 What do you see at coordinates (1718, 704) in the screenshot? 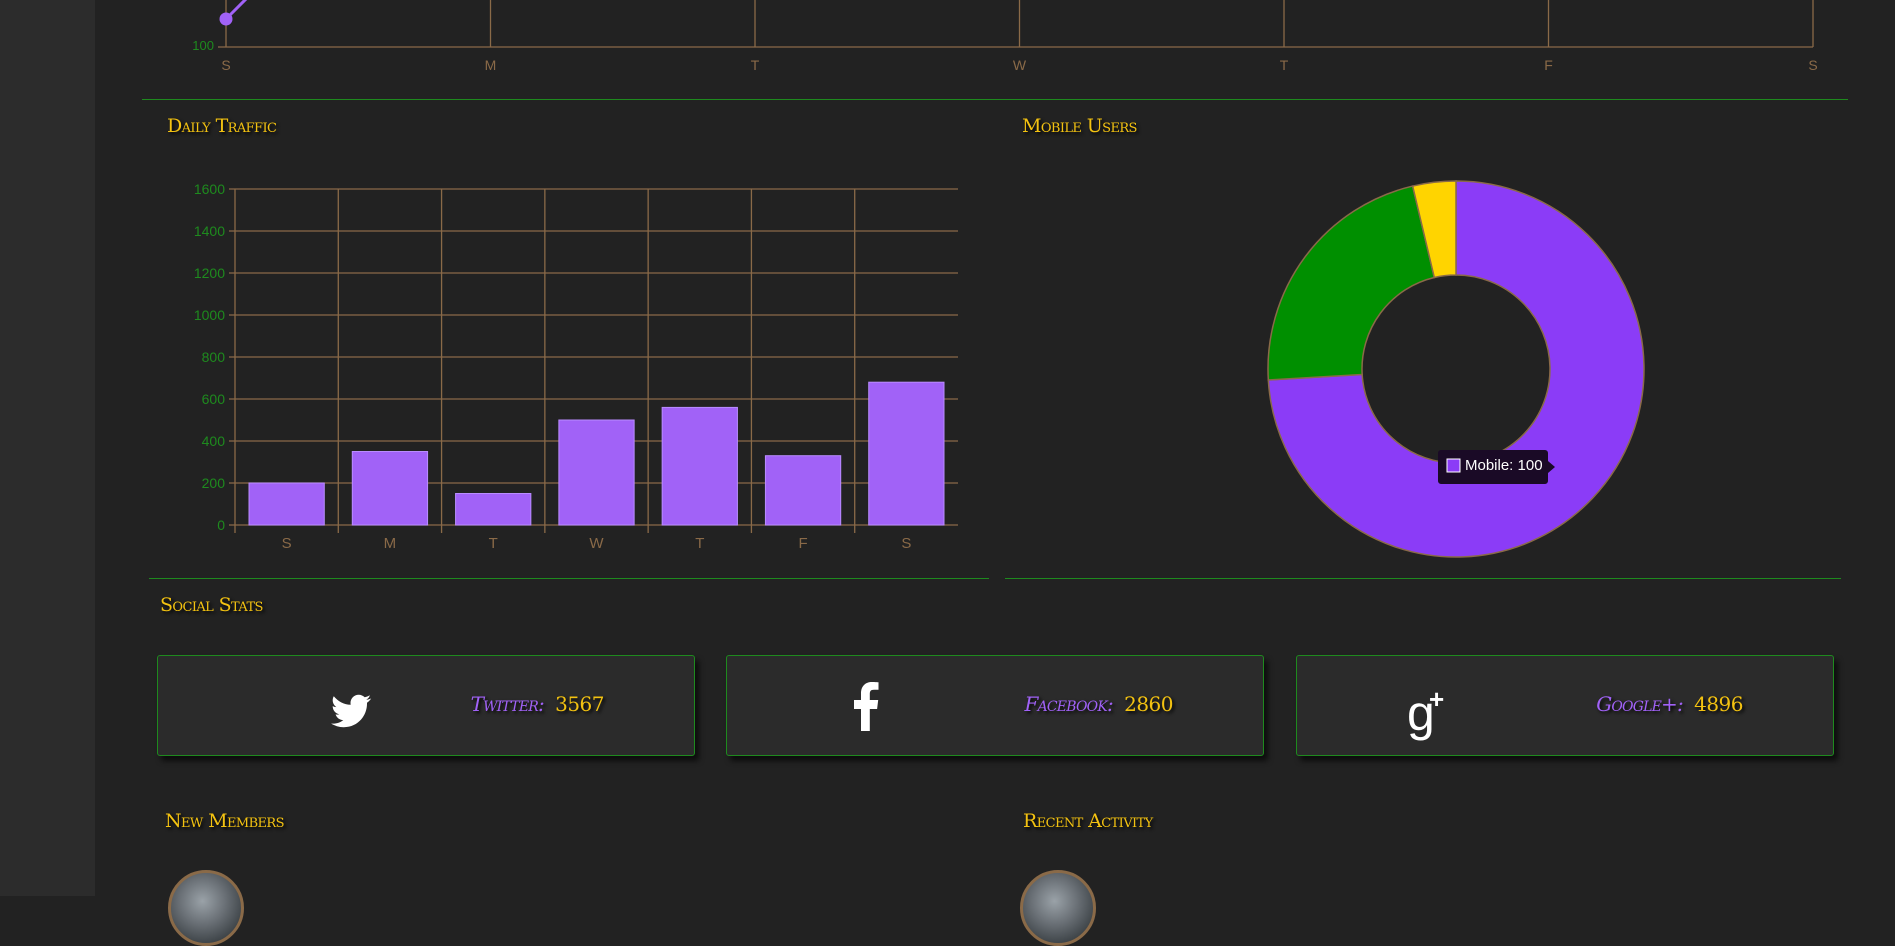
I see `social-count: 4896` at bounding box center [1718, 704].